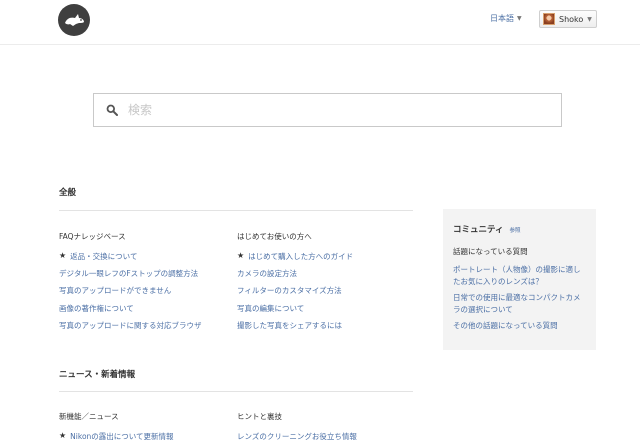  I want to click on section-title-news: ニュース・新着情報, so click(97, 375).